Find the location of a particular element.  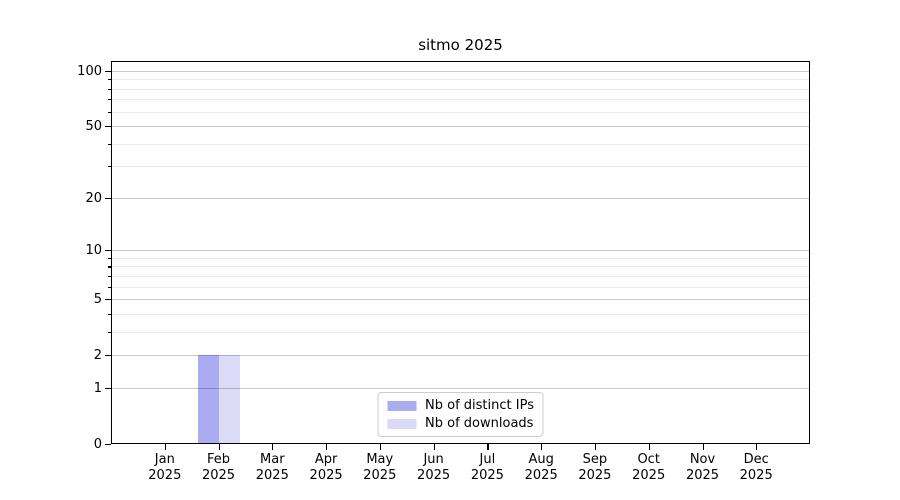

legend-item: Nb of distinct IPs is located at coordinates (460, 405).